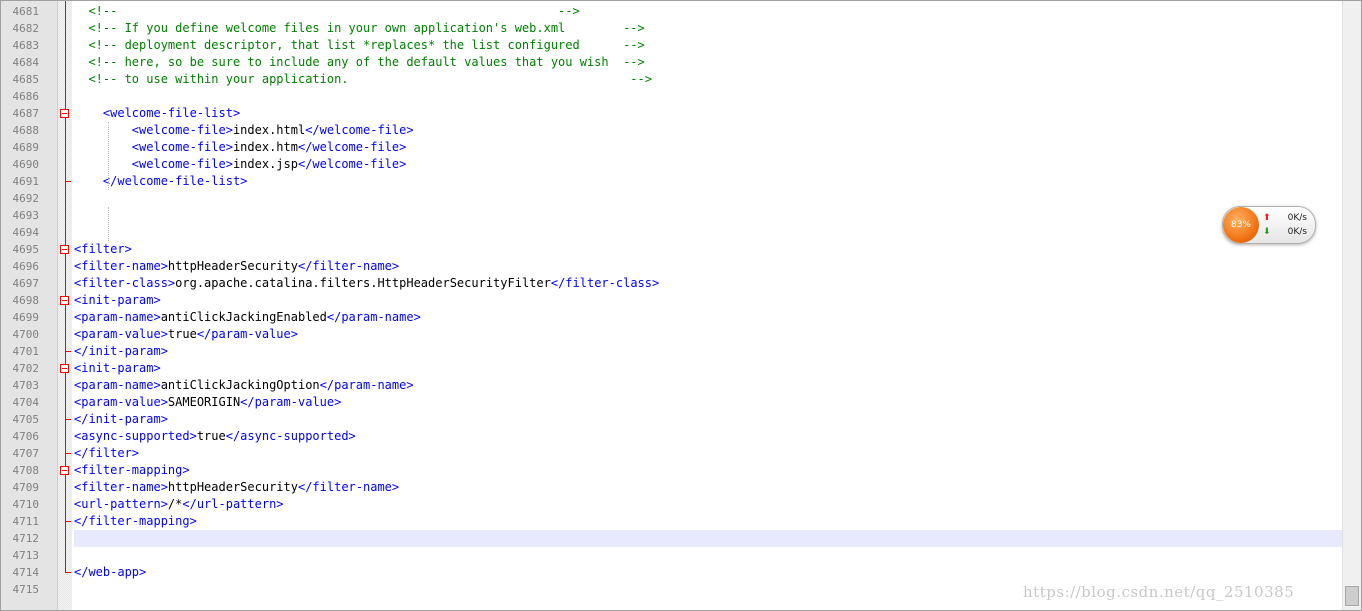 The height and width of the screenshot is (611, 1362). What do you see at coordinates (179, 504) in the screenshot?
I see `line-content: <url-pattern>/*</url-pattern>` at bounding box center [179, 504].